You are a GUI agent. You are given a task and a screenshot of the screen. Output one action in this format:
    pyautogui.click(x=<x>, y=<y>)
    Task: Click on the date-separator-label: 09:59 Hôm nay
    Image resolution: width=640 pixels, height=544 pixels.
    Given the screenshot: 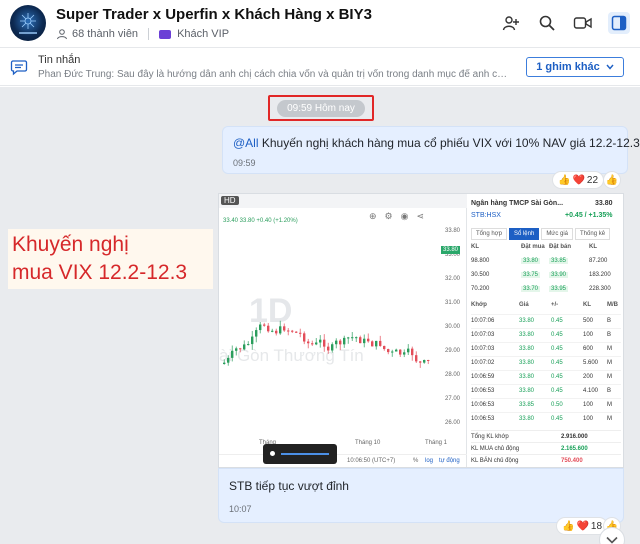 What is the action you would take?
    pyautogui.click(x=321, y=108)
    